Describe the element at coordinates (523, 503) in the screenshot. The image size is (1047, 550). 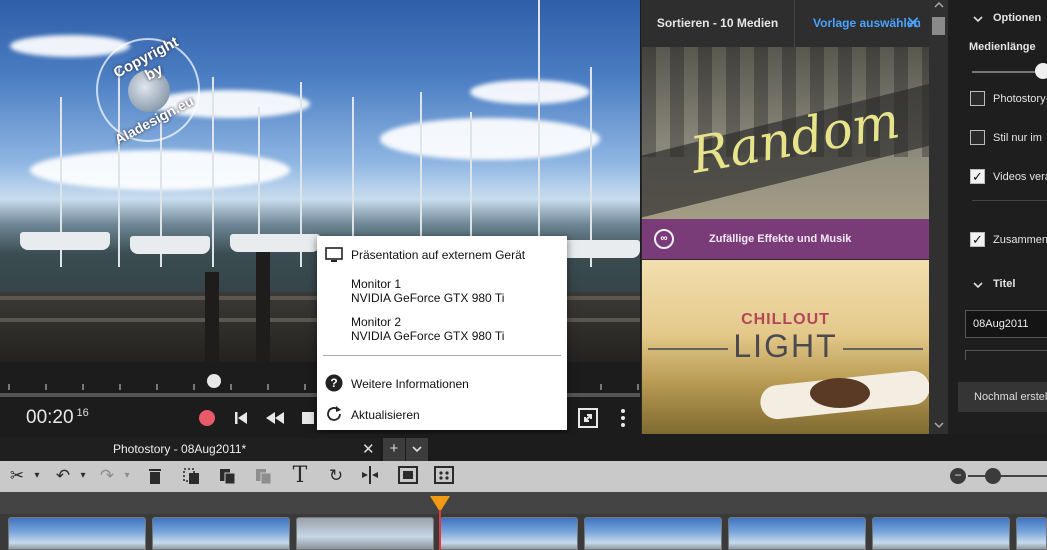
I see `timeline-ruler` at that location.